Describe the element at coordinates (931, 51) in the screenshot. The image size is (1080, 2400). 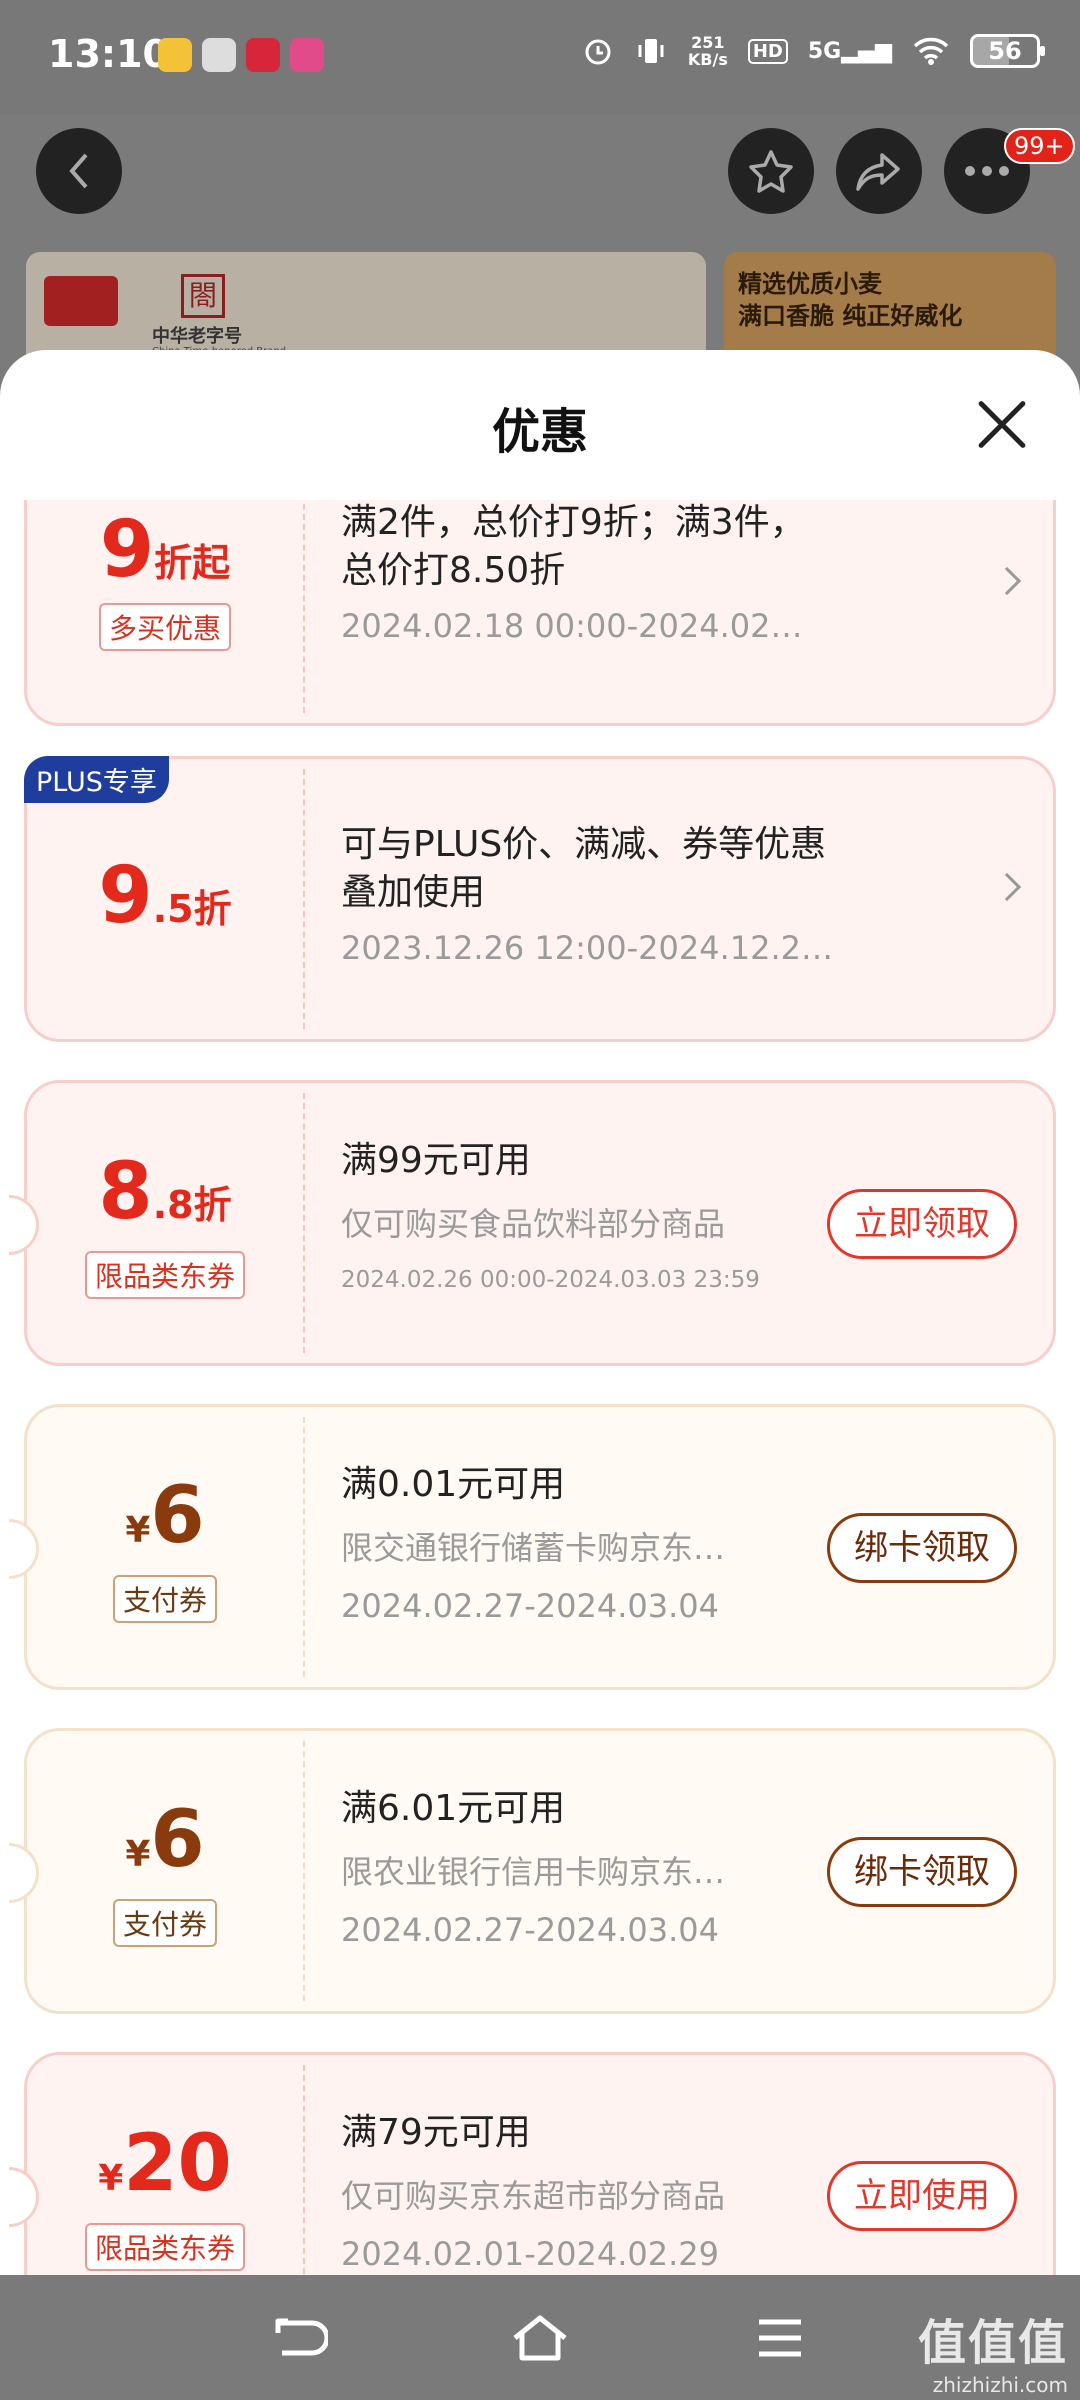
I see `wifi-icon` at that location.